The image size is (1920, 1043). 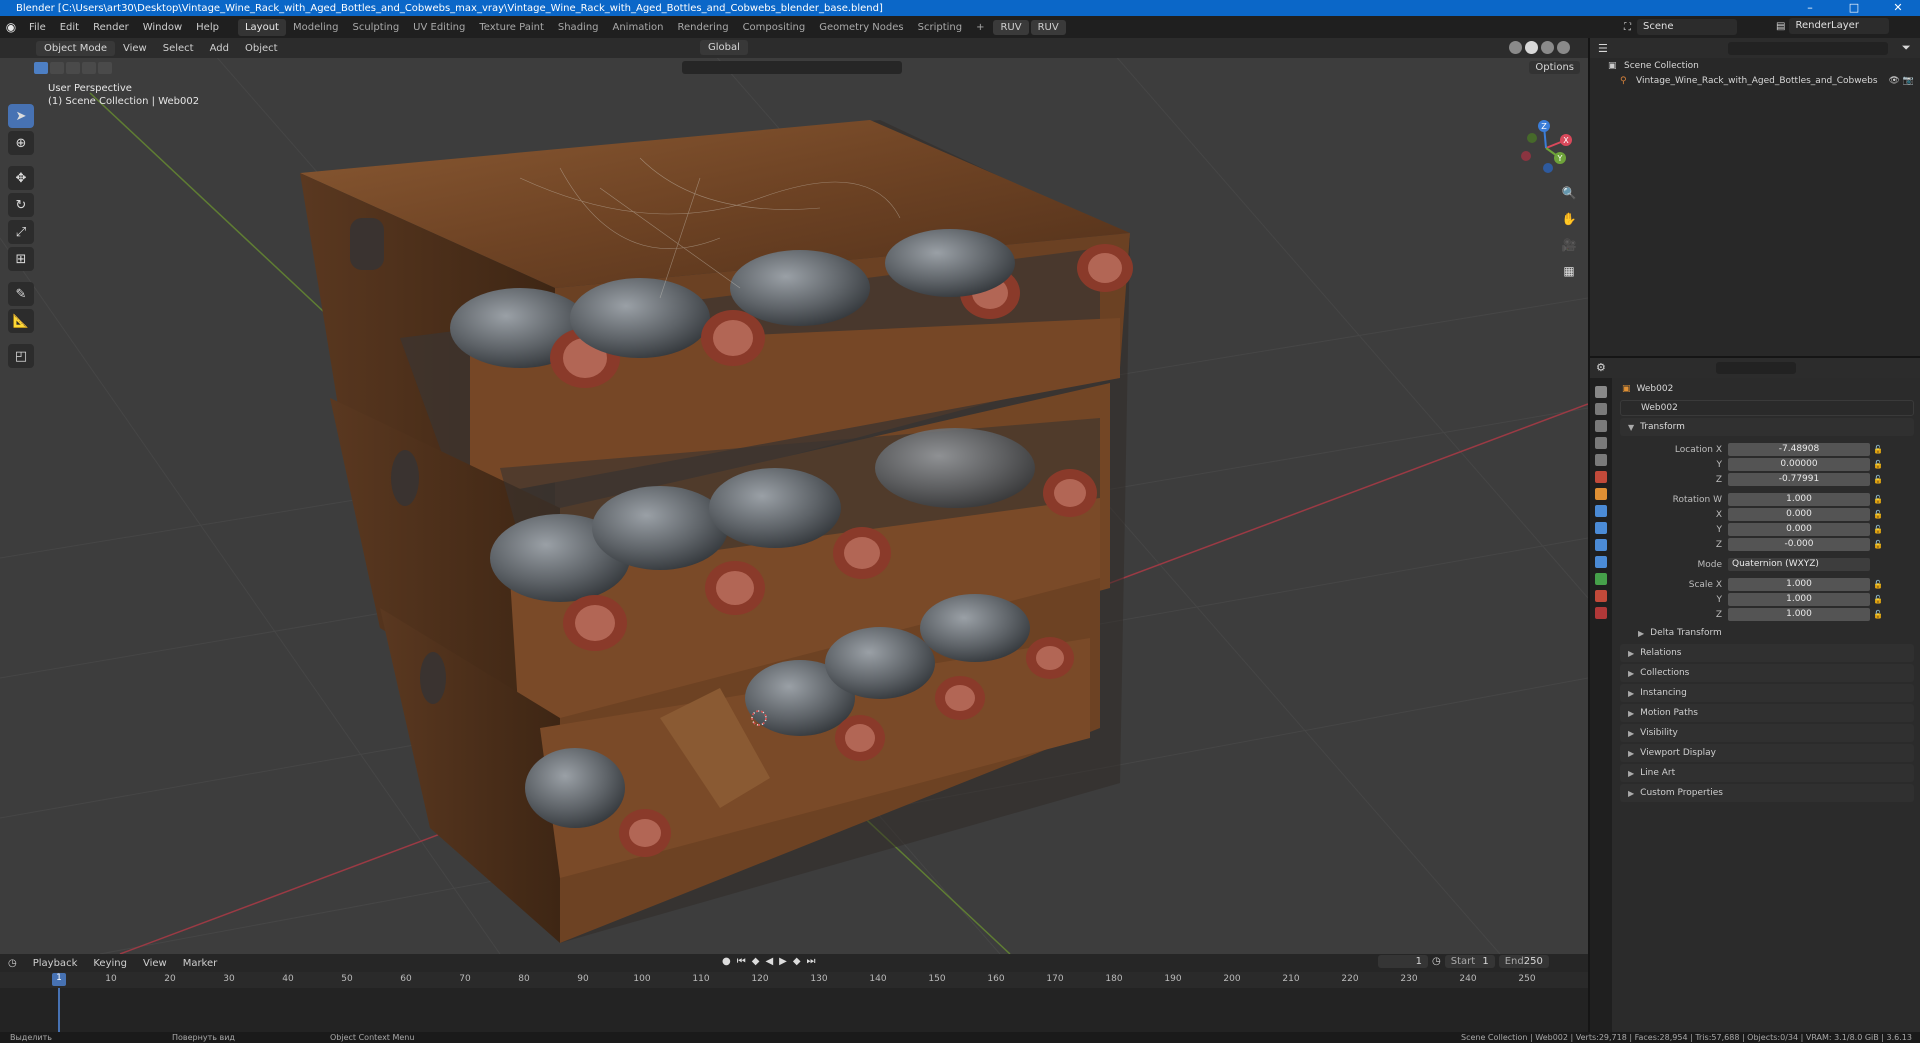 What do you see at coordinates (1906, 48) in the screenshot?
I see `filter-icon: ⏷` at bounding box center [1906, 48].